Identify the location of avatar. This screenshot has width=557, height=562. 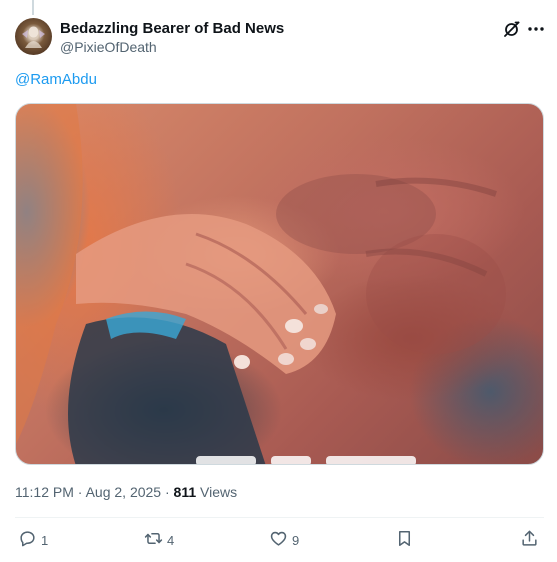
(33, 36).